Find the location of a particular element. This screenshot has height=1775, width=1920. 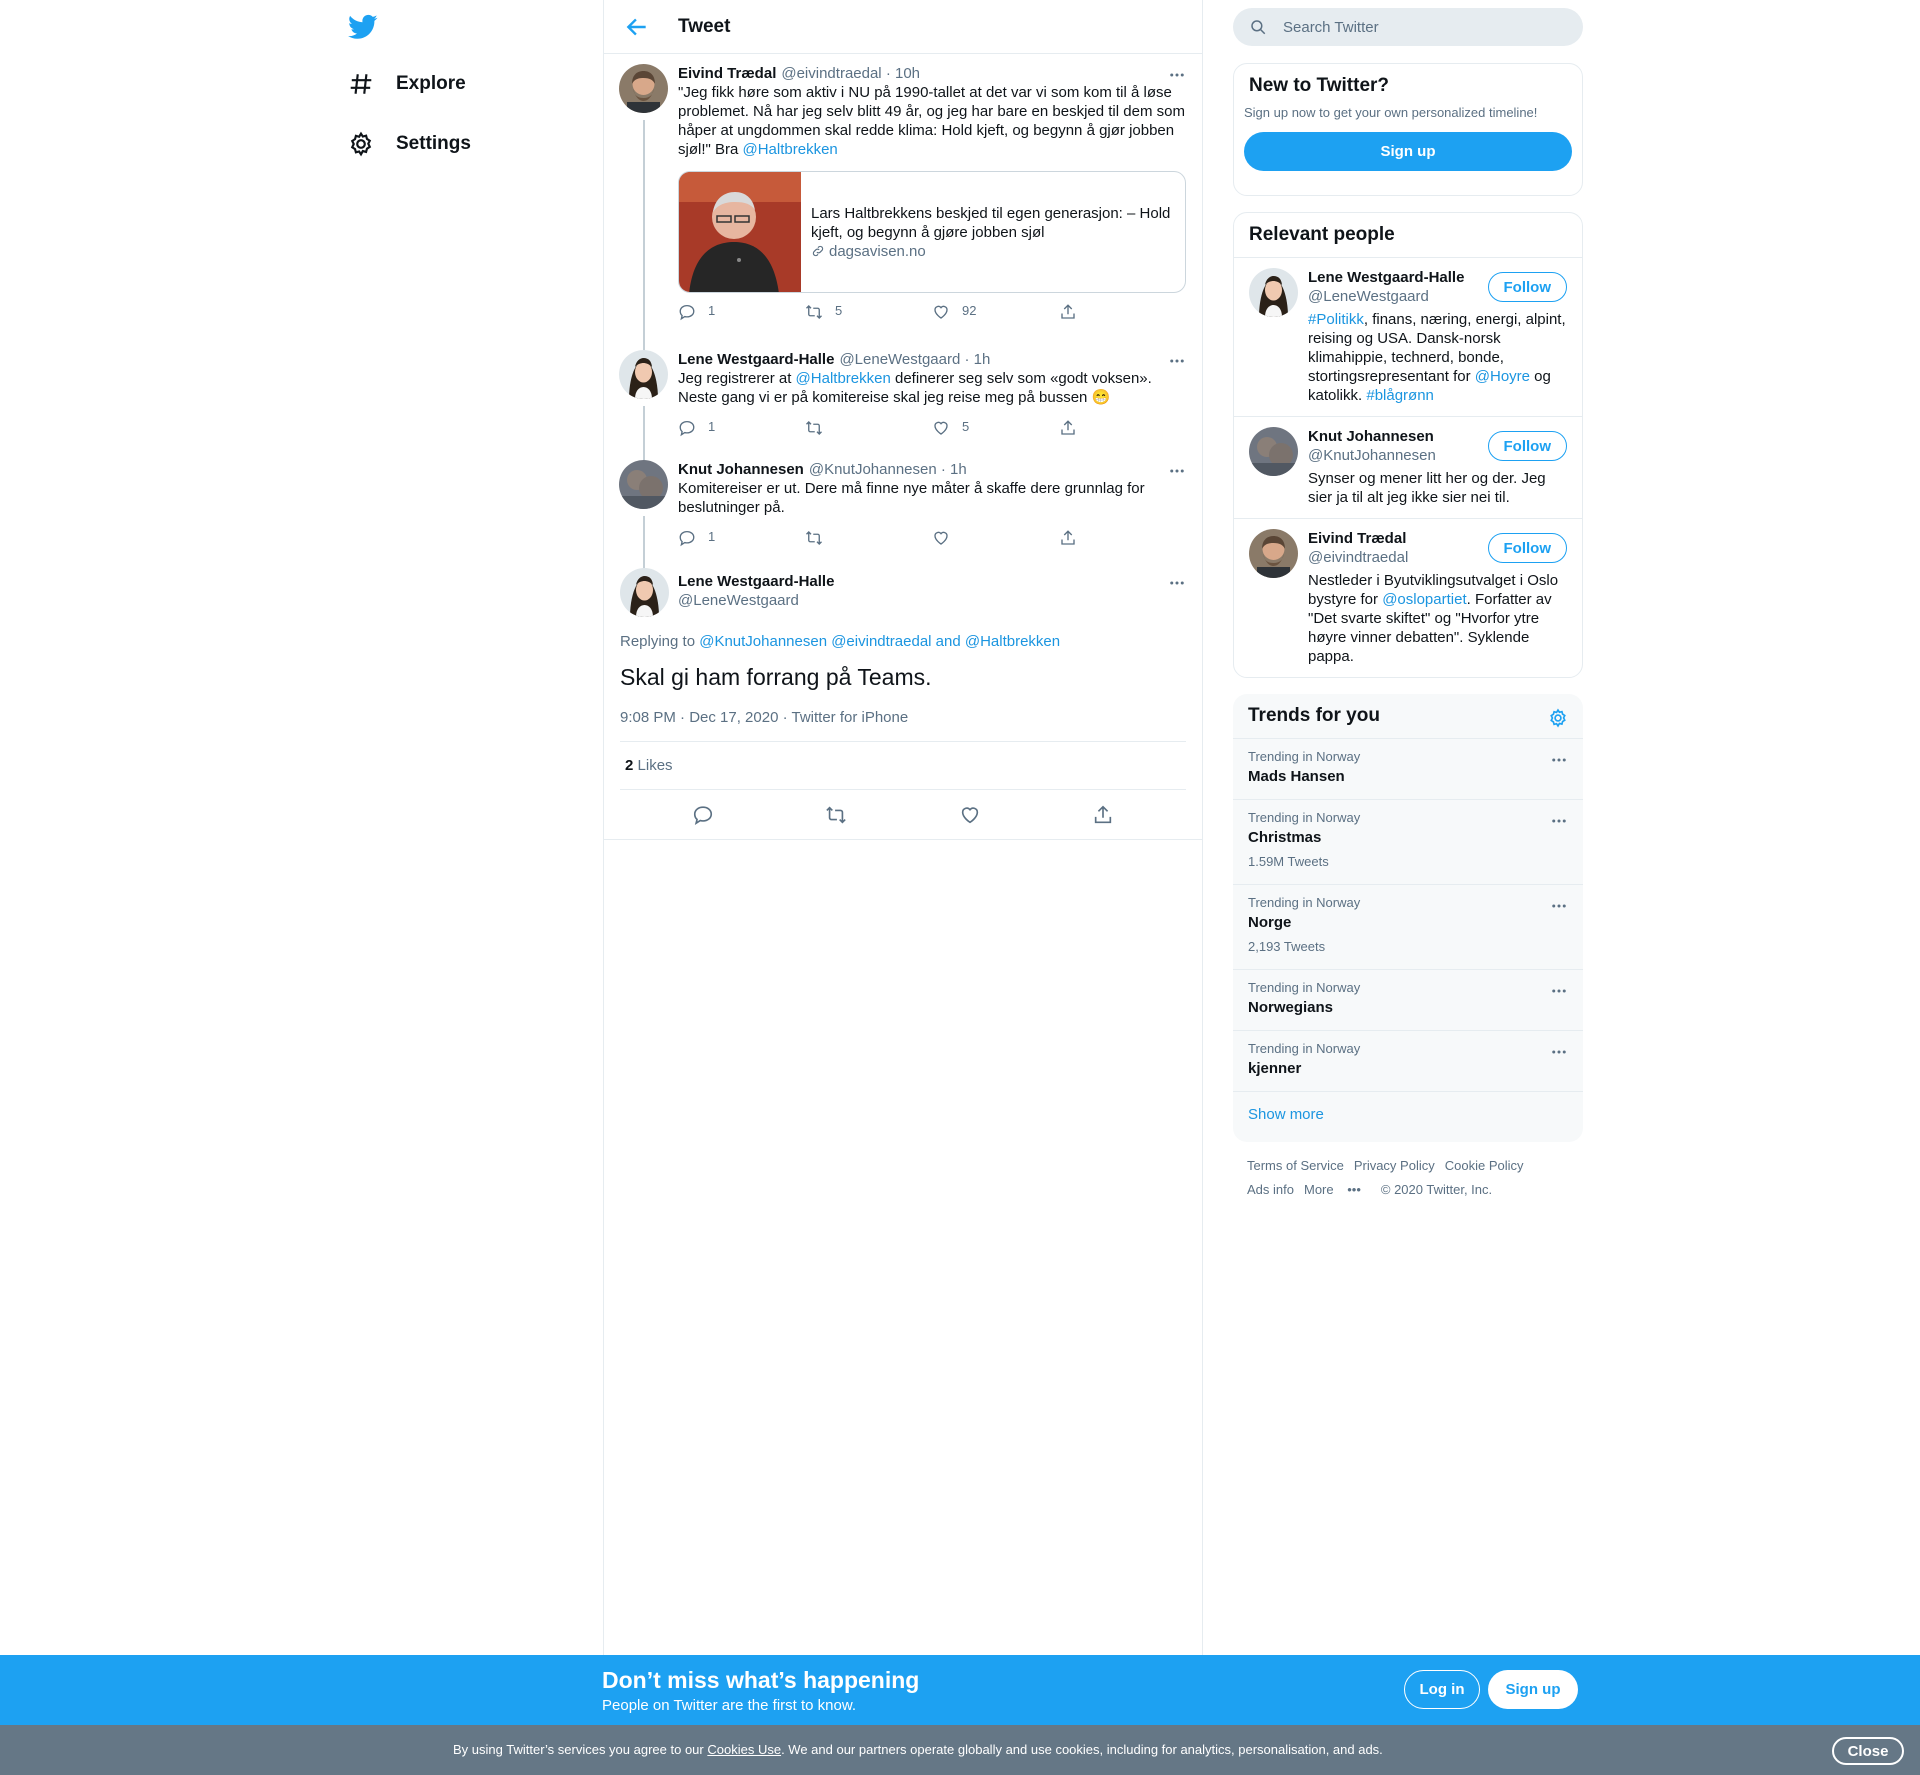

tweet-time: · 10h is located at coordinates (903, 73).